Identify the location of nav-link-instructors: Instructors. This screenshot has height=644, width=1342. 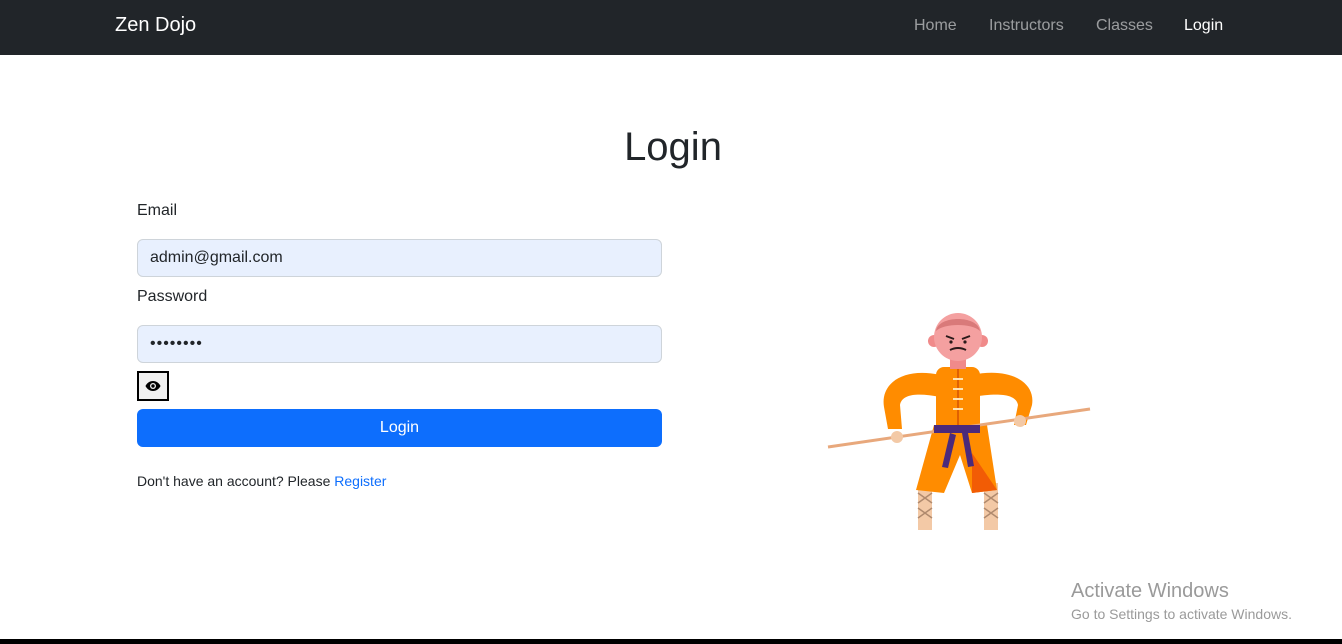
(1026, 26).